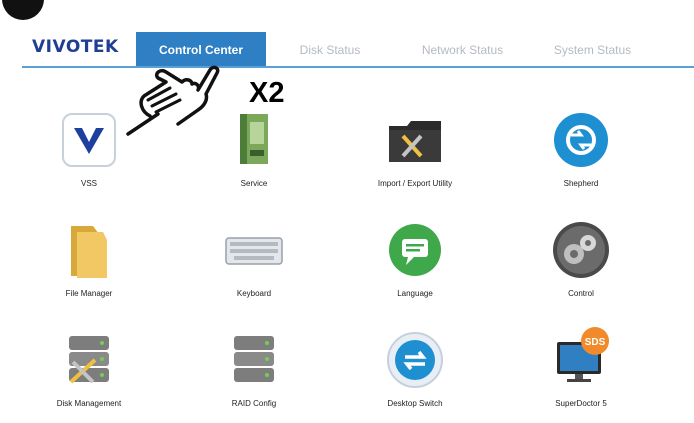 Image resolution: width=694 pixels, height=423 pixels. I want to click on app-label: Control, so click(581, 293).